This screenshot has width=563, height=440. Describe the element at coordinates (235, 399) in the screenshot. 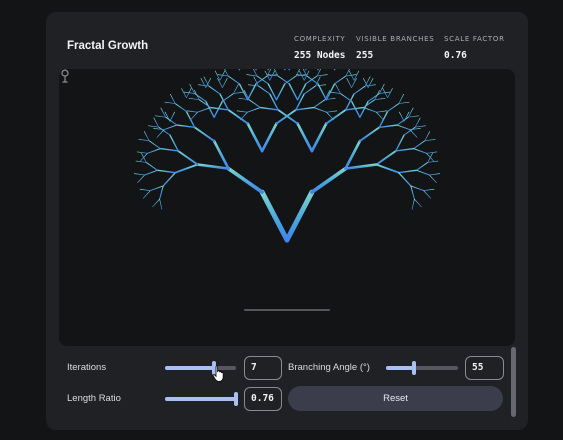

I see `length-ratio-slider-thumb` at that location.